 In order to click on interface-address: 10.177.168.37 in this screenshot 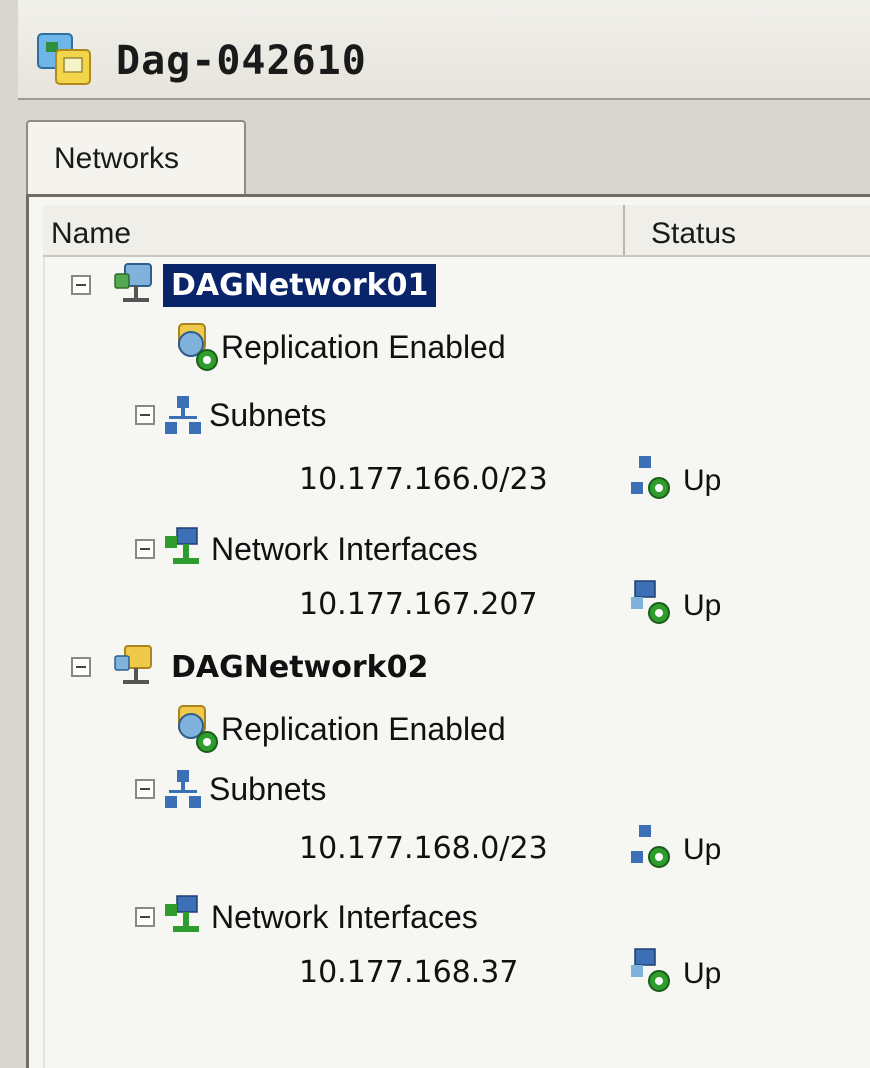, I will do `click(408, 972)`.